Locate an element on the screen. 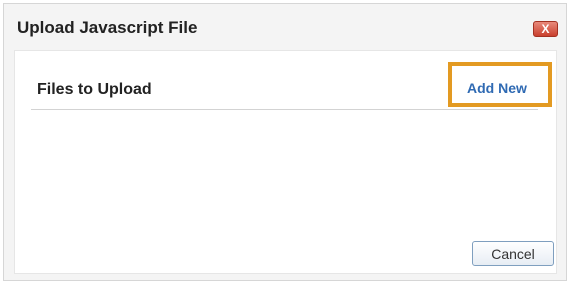 The height and width of the screenshot is (284, 569). cancel-button-label: Cancel is located at coordinates (513, 253).